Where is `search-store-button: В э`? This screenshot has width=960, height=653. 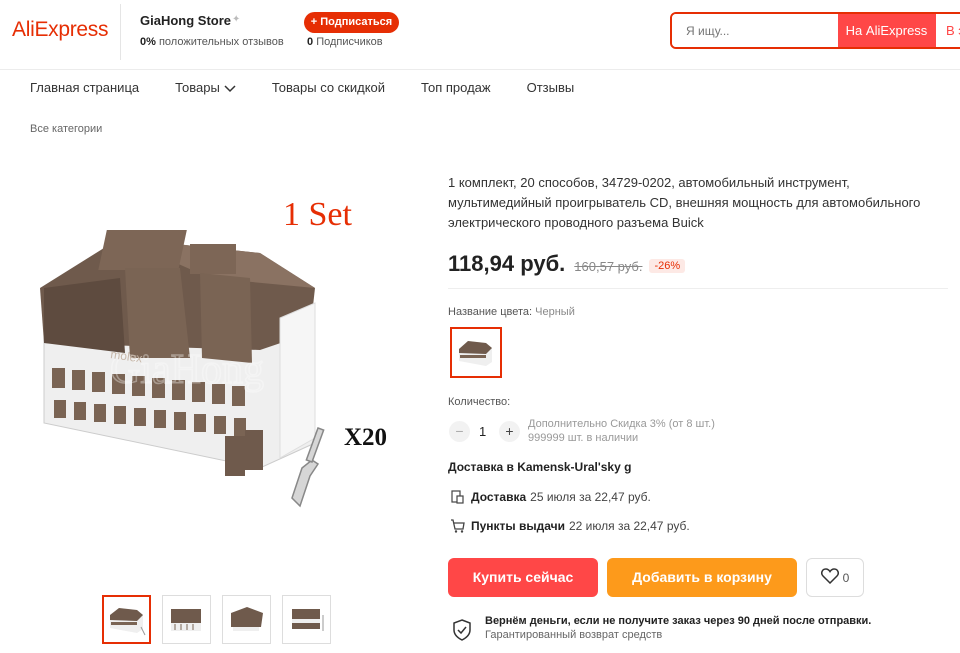
search-store-button: В э is located at coordinates (947, 30).